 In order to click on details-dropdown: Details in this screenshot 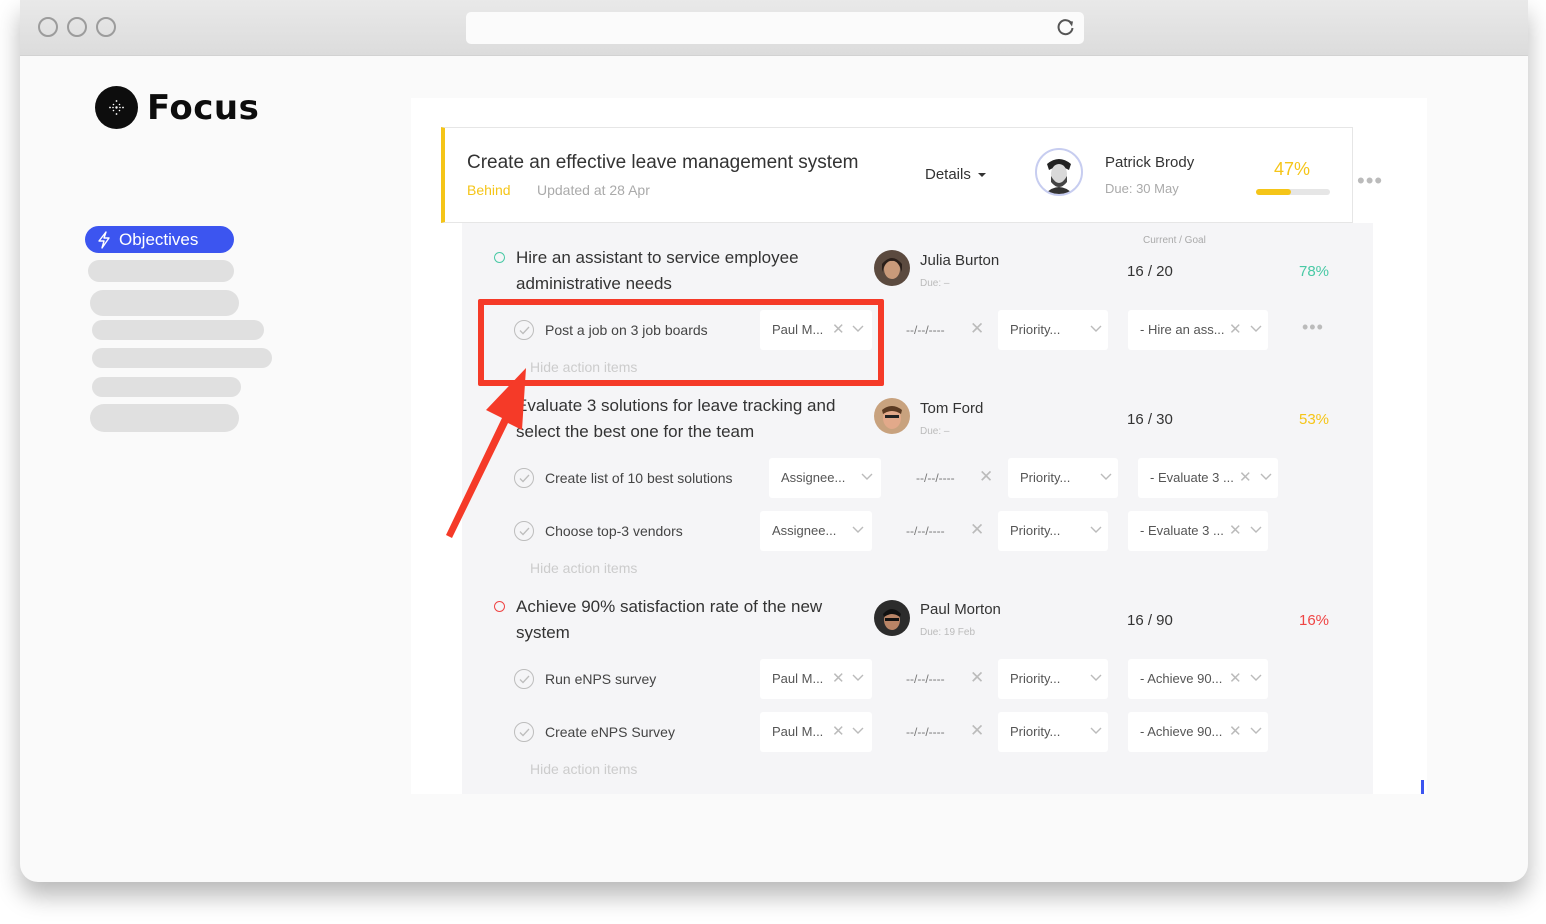, I will do `click(956, 174)`.